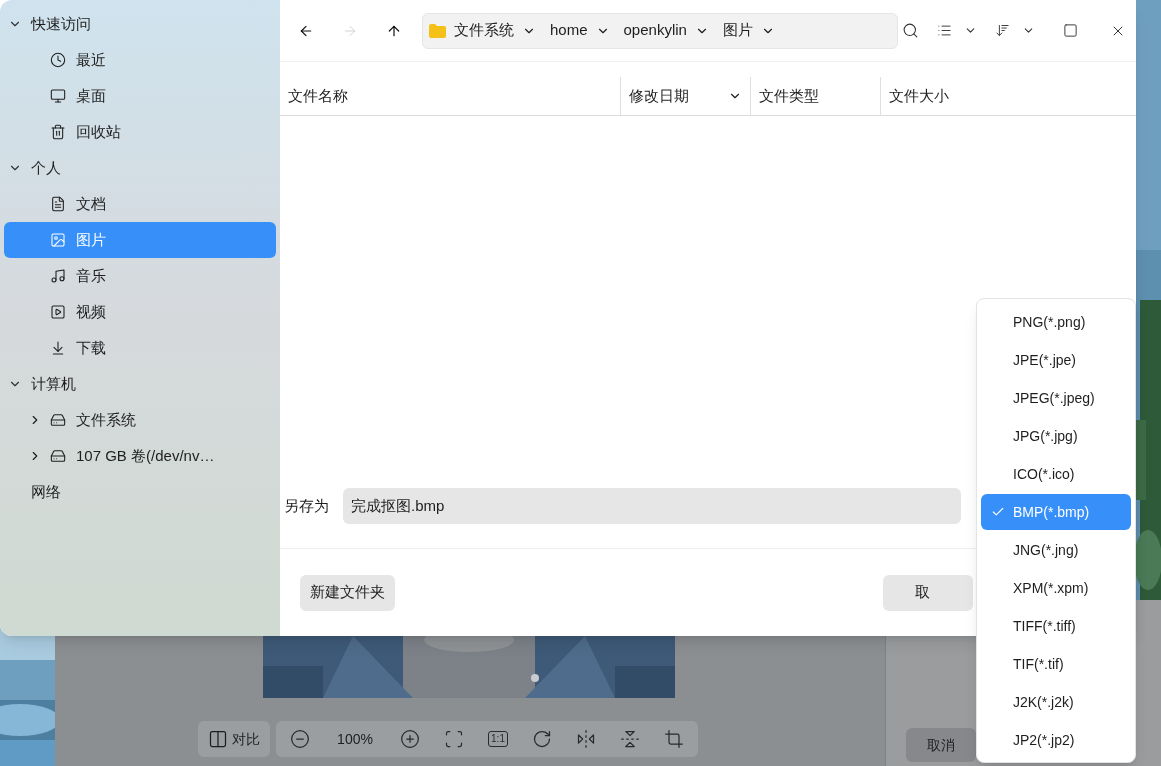 The image size is (1161, 766). What do you see at coordinates (1015, 30) in the screenshot?
I see `sort-button` at bounding box center [1015, 30].